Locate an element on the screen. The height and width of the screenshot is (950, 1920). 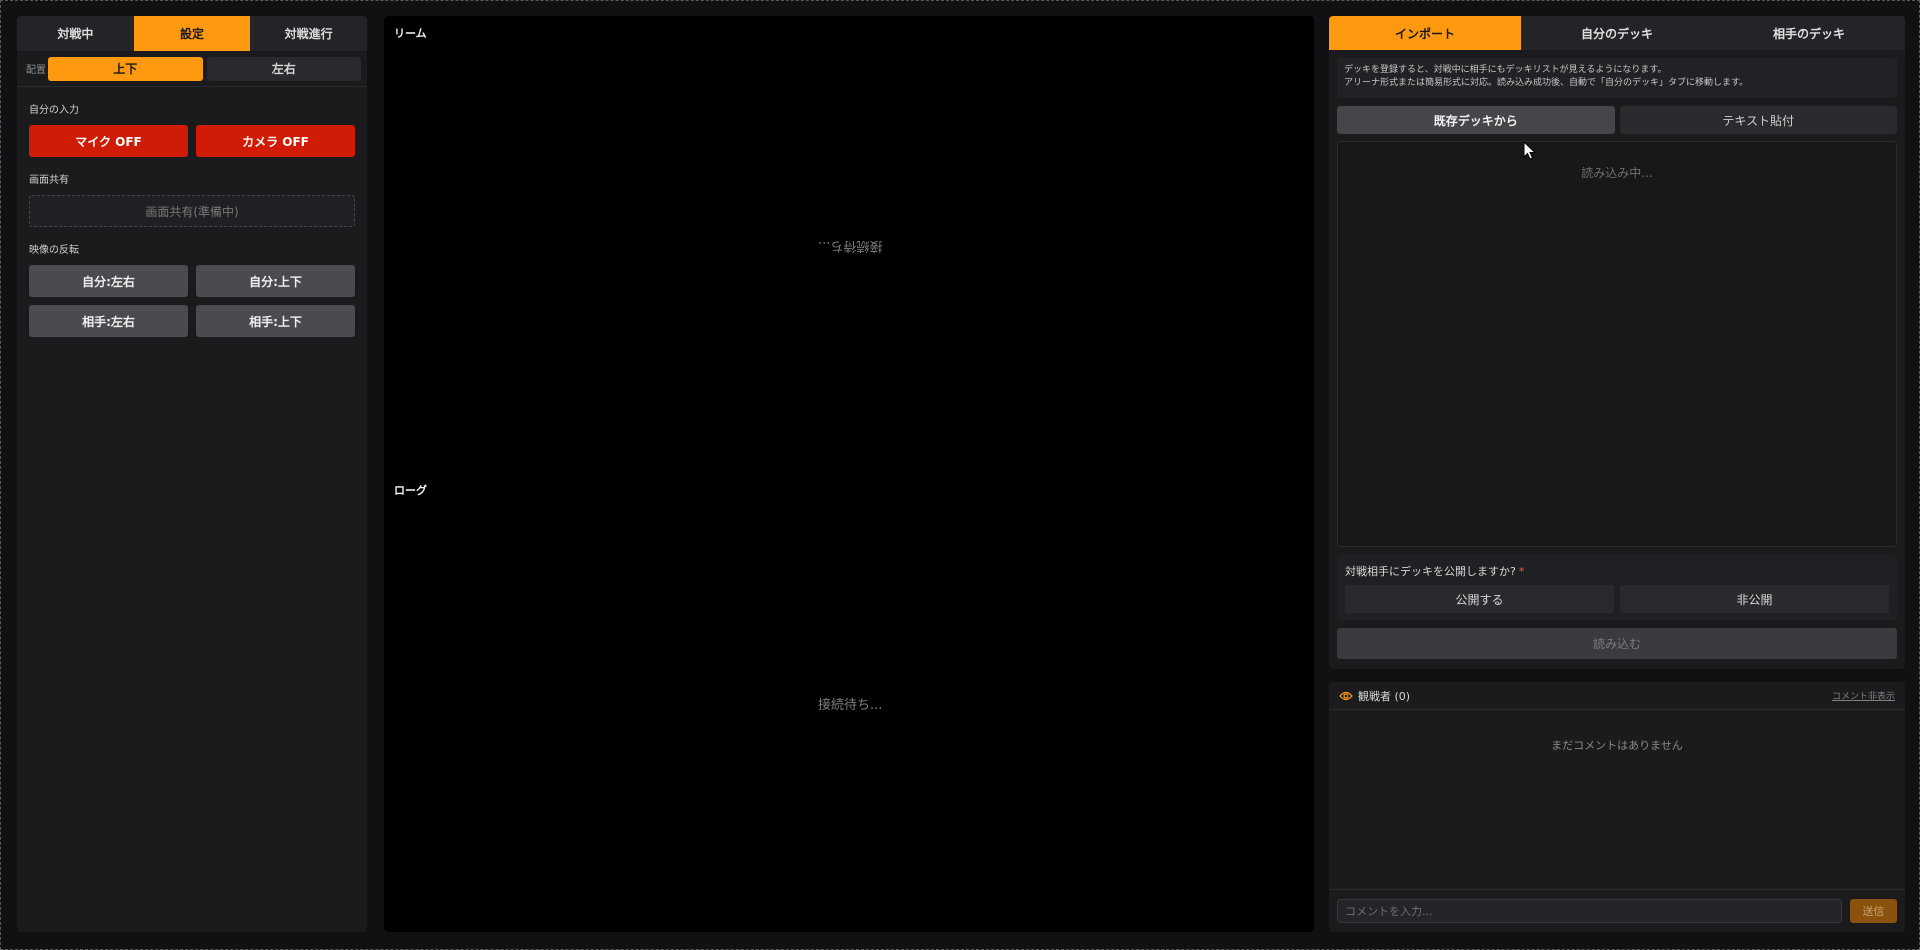
publish-section: 対戦相手にデッキを公開しますか? * 公開する 非公開 is located at coordinates (1617, 587).